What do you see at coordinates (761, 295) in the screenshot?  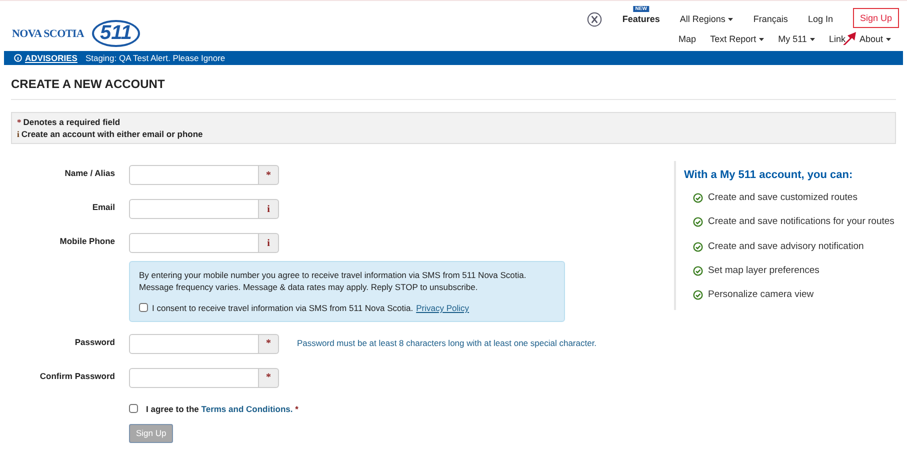 I see `benefit-text: Personalize camera view` at bounding box center [761, 295].